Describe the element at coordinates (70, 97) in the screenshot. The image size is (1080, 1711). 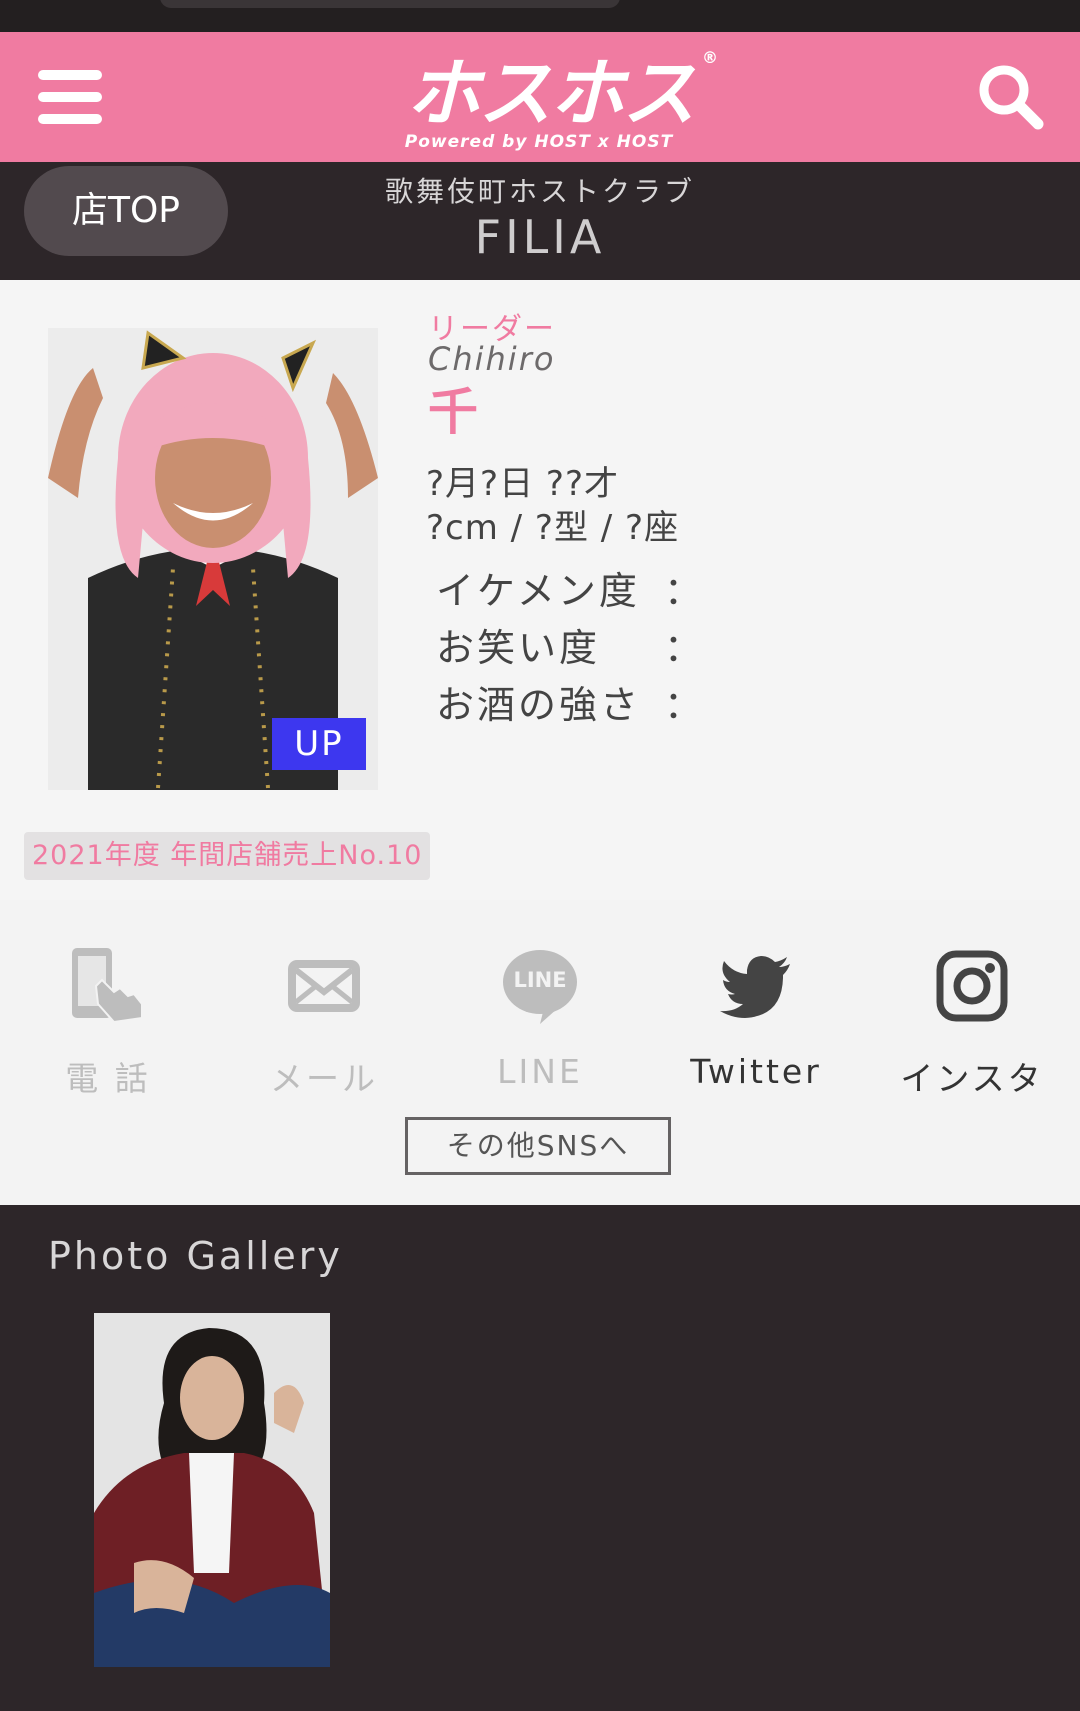
I see `hamburger-menu-icon` at that location.